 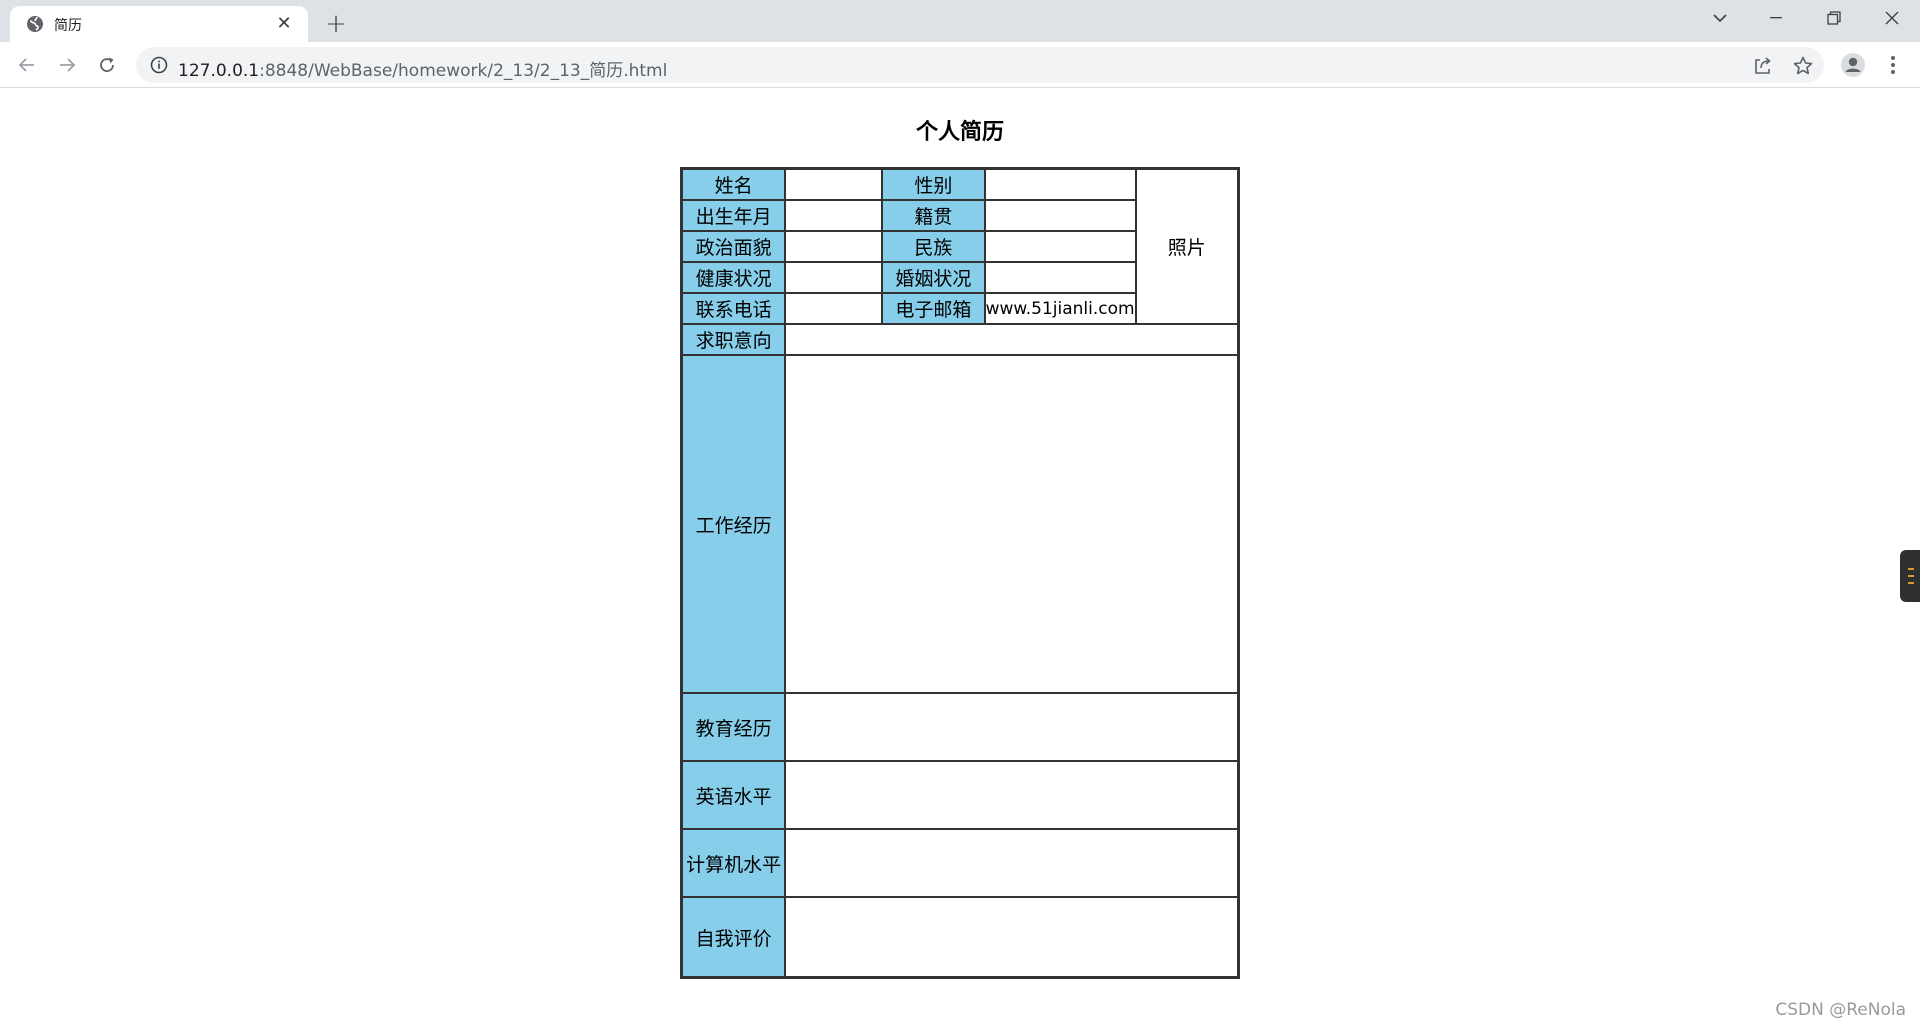 What do you see at coordinates (1803, 66) in the screenshot?
I see `star-icon` at bounding box center [1803, 66].